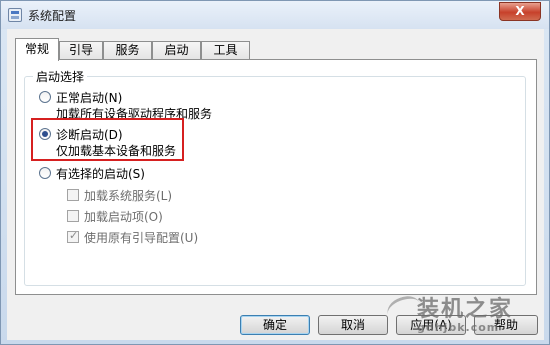  What do you see at coordinates (45, 173) in the screenshot?
I see `selective-startup-radio` at bounding box center [45, 173].